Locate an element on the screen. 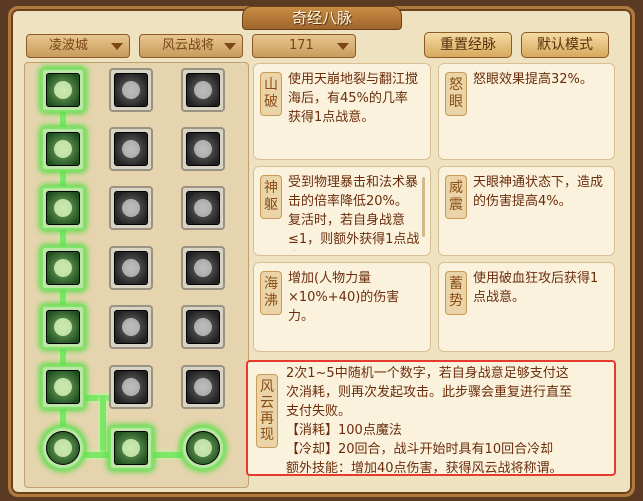 The image size is (643, 501). node-r5-c3 is located at coordinates (203, 327).